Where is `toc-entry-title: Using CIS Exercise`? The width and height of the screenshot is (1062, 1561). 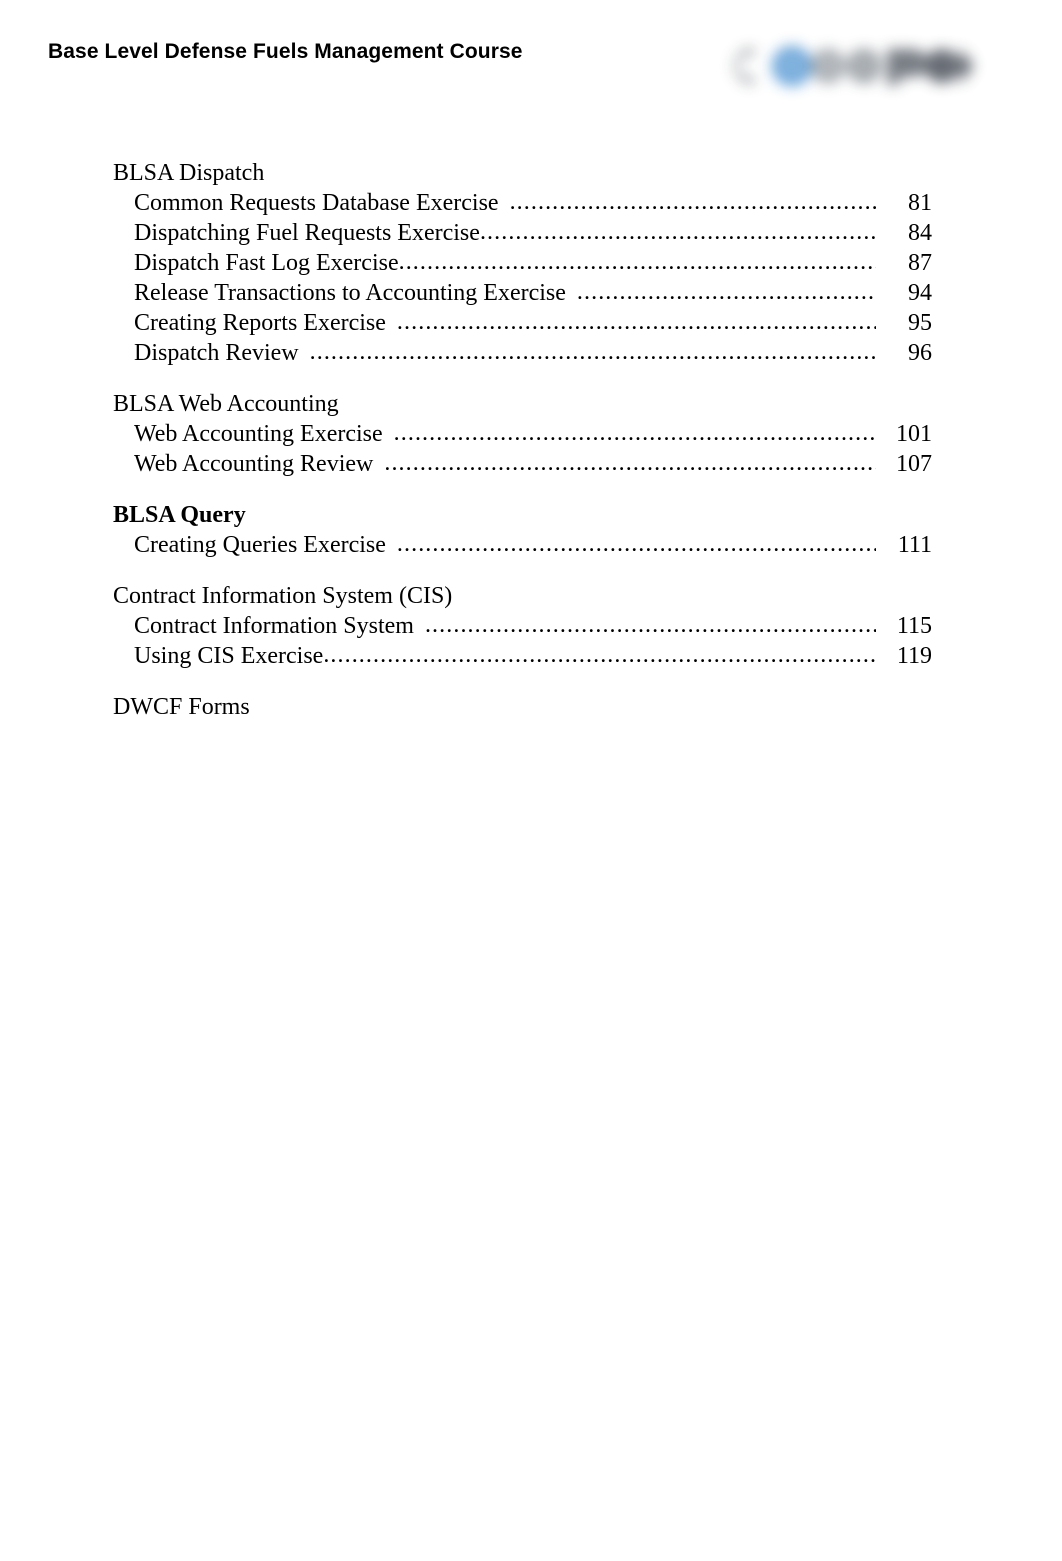
toc-entry-title: Using CIS Exercise is located at coordinates (229, 656).